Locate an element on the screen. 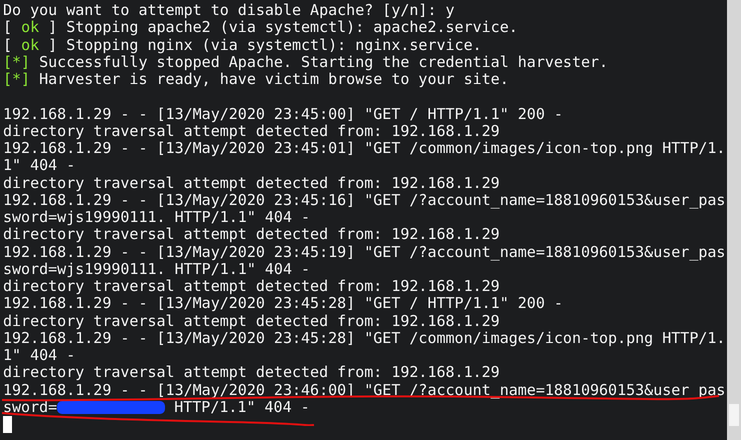 This screenshot has width=741, height=440. terminal-text: 192.168.1.29 - - [13/May/2020 23:45:28] "GET / HTTP/1.1" 200 - is located at coordinates (283, 304).